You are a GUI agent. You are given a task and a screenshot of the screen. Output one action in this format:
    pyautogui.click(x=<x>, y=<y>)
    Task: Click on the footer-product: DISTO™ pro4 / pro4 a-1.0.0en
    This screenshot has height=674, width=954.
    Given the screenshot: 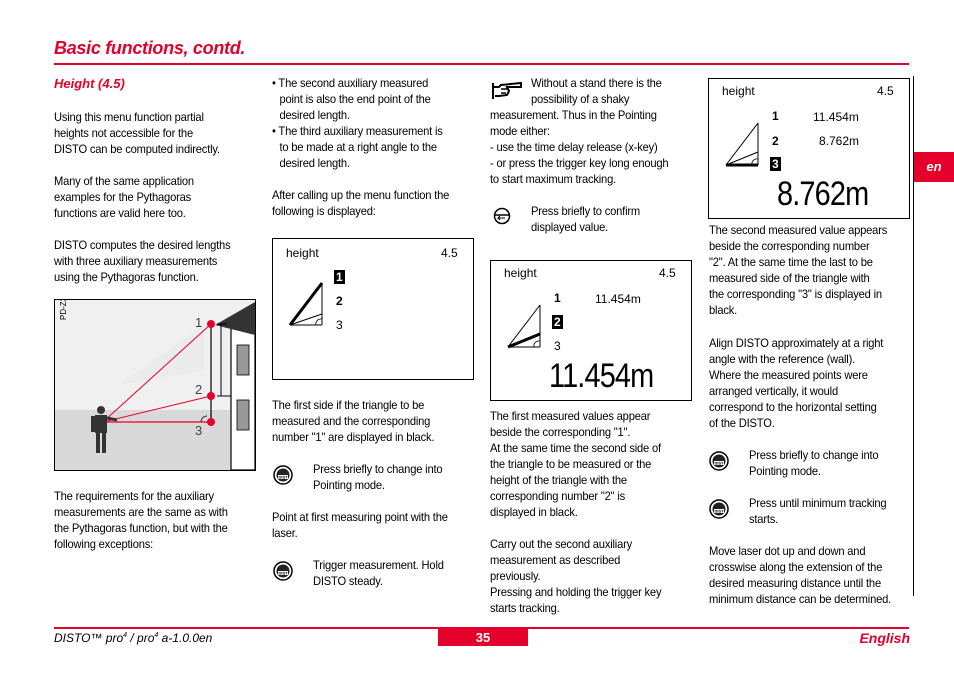 What is the action you would take?
    pyautogui.click(x=133, y=638)
    